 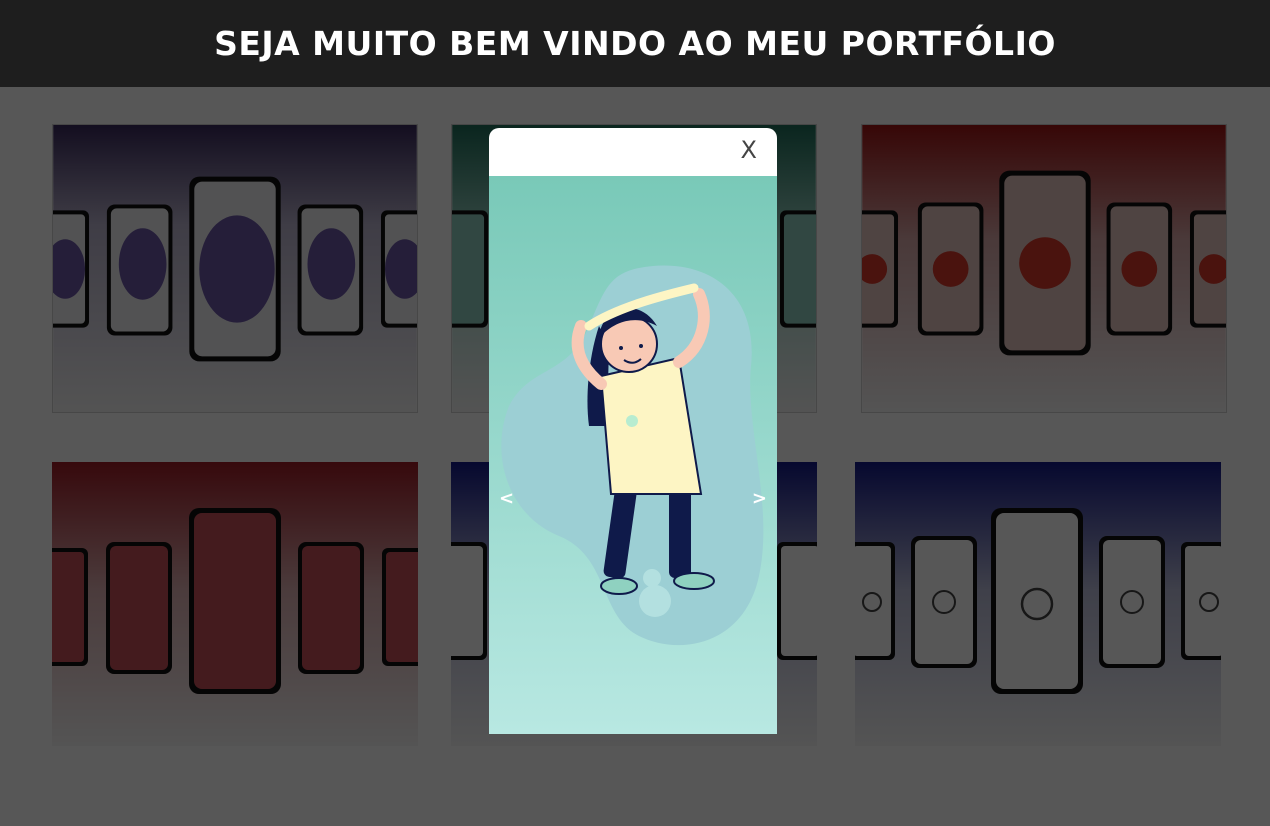 I want to click on page-header: SEJA MUITO BEM VINDO AO MEU PORTFÓLIO, so click(x=635, y=43).